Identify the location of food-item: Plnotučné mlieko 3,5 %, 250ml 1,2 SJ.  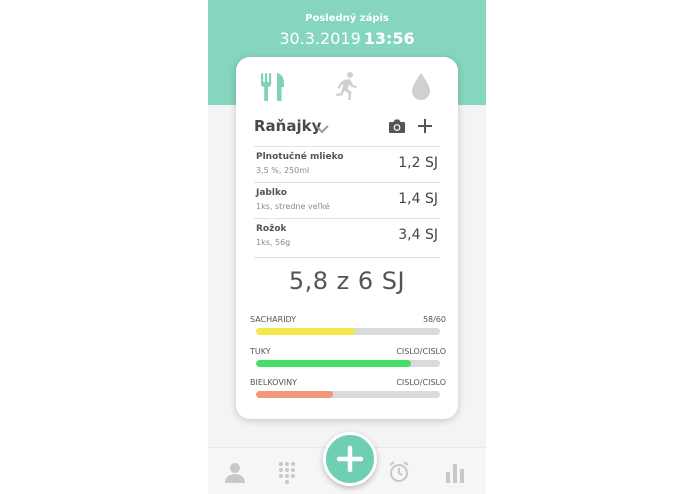
(347, 165).